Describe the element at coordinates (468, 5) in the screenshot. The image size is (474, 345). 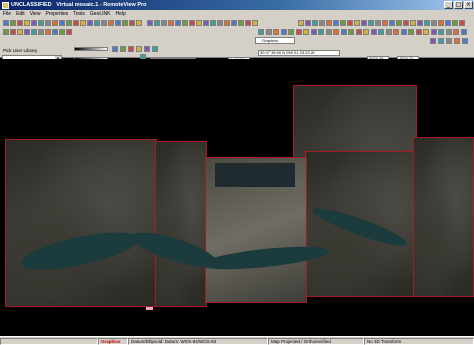
I see `close-button: ×` at that location.